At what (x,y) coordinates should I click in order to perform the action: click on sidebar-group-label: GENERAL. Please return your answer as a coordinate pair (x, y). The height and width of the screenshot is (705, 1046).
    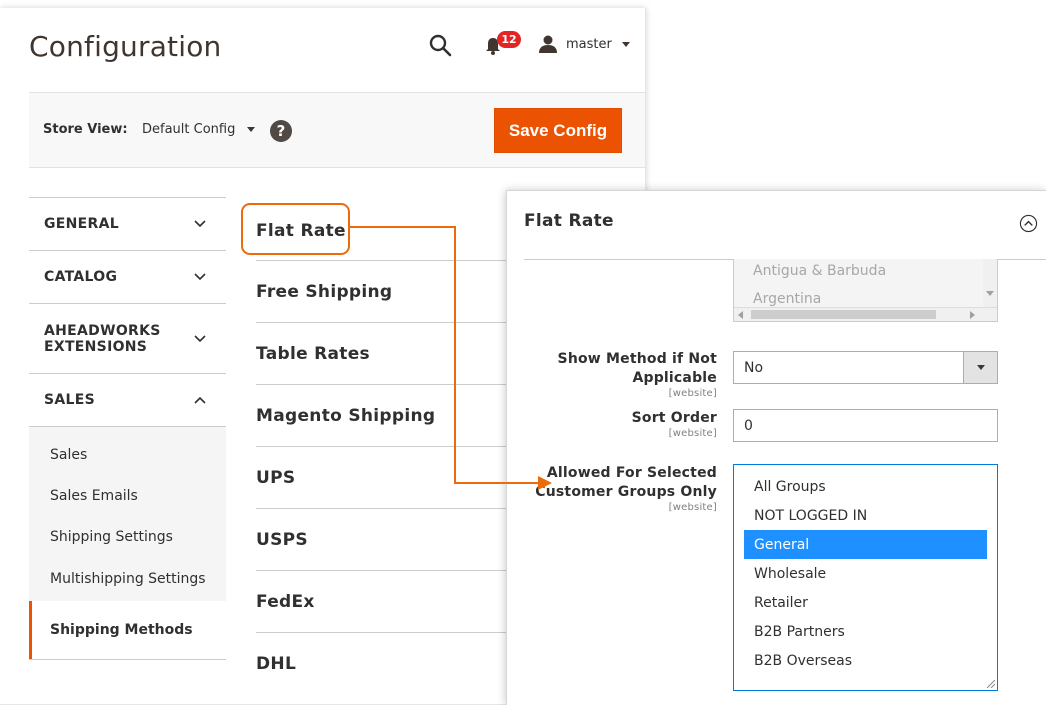
    Looking at the image, I should click on (81, 224).